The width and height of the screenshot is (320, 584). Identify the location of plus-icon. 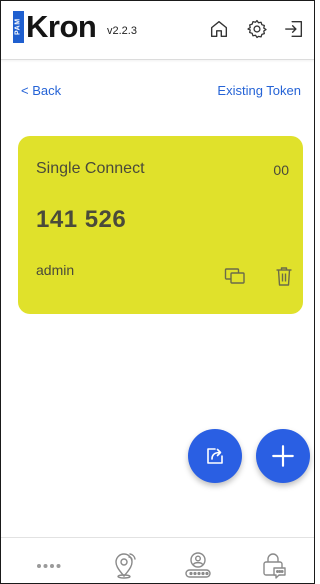
(283, 456).